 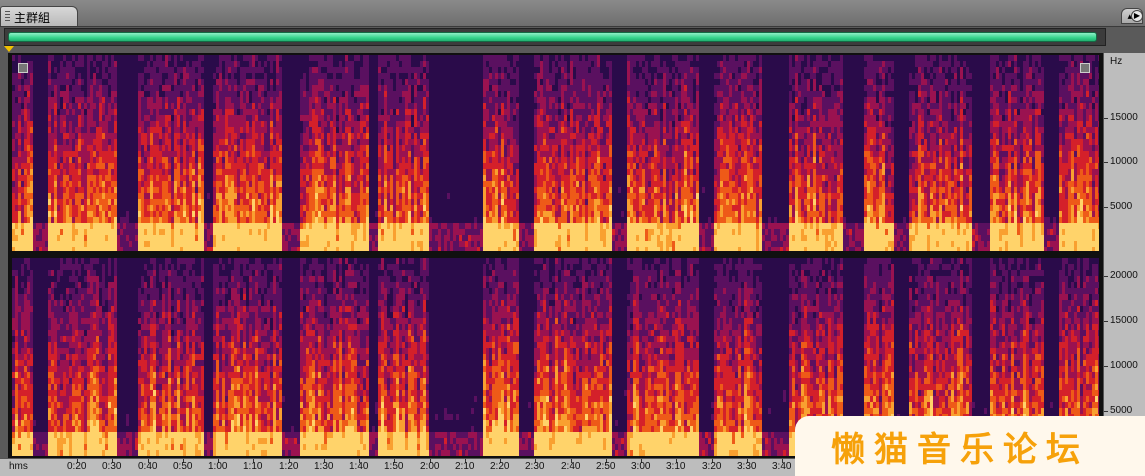 I want to click on time-tick-label: 0:40, so click(x=147, y=466).